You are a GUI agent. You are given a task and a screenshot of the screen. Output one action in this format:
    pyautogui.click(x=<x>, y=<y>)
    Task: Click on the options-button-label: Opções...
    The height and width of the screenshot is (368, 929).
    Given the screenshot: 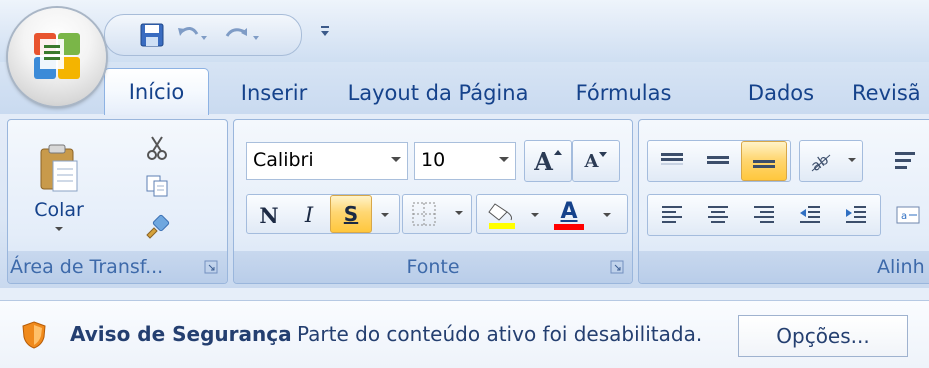 What is the action you would take?
    pyautogui.click(x=823, y=336)
    